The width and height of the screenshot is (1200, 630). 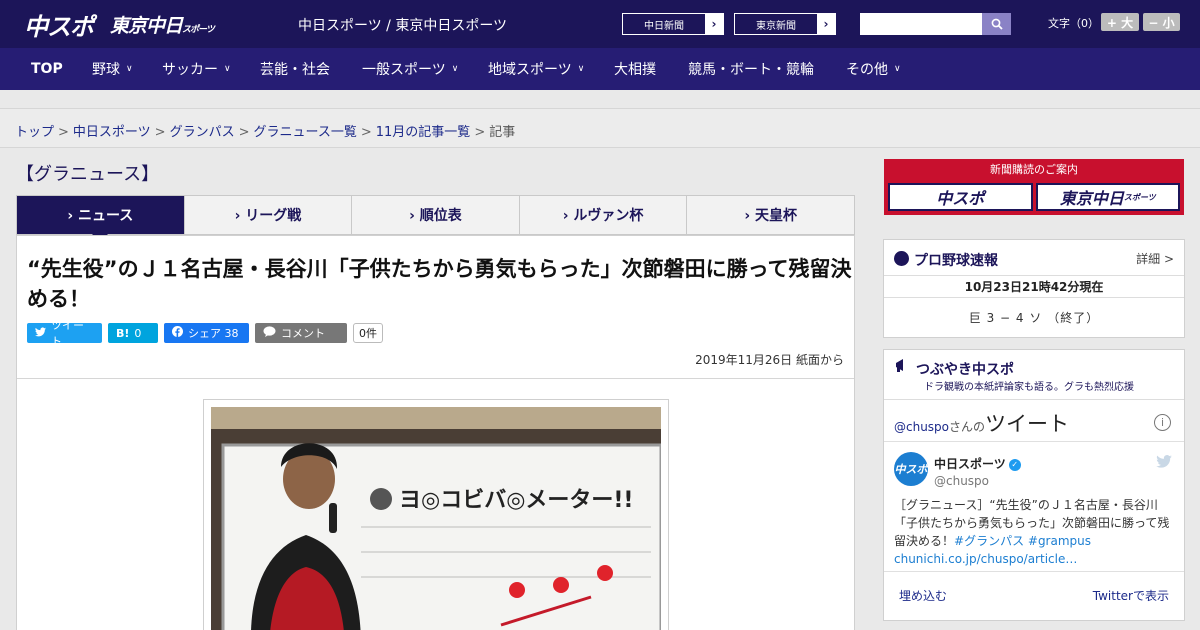 I want to click on nav-label: TOP, so click(x=47, y=69).